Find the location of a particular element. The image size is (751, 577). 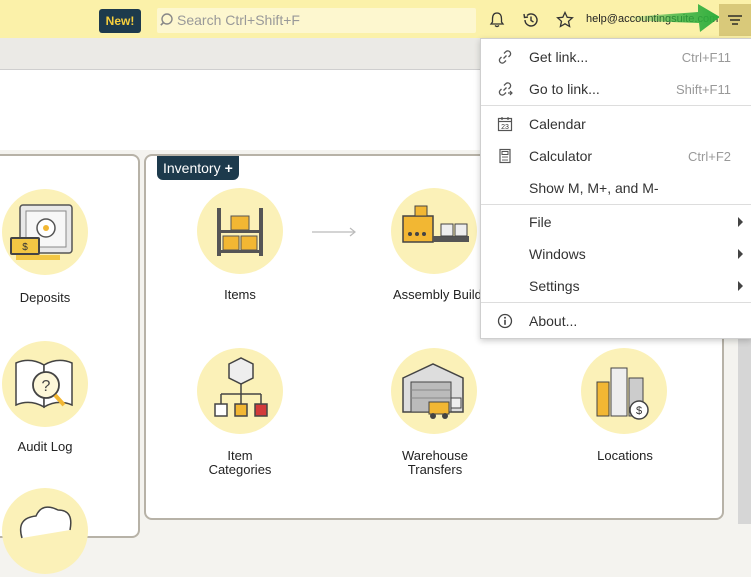

settings-label: Settings is located at coordinates (554, 286).